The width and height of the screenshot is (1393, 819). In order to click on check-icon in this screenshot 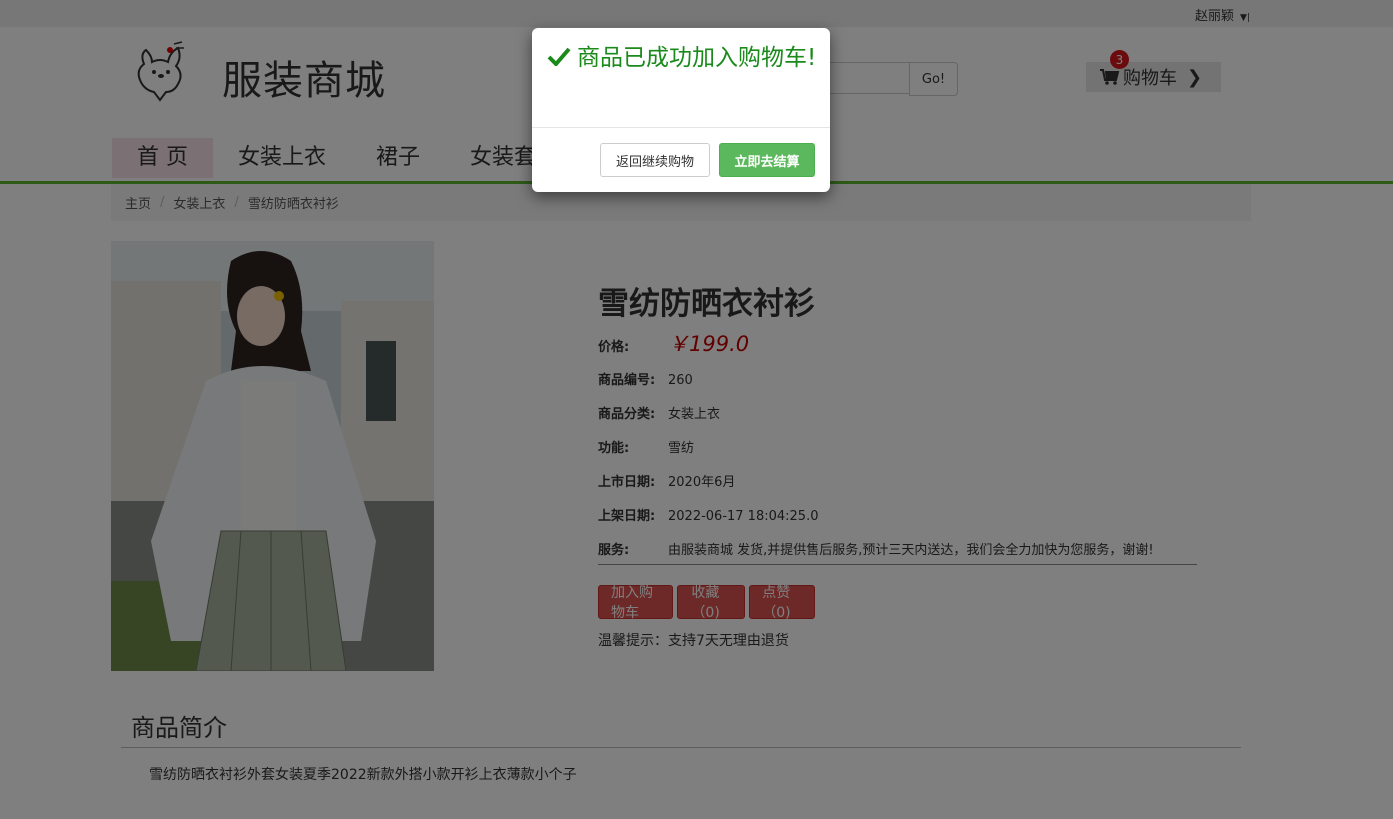, I will do `click(559, 57)`.